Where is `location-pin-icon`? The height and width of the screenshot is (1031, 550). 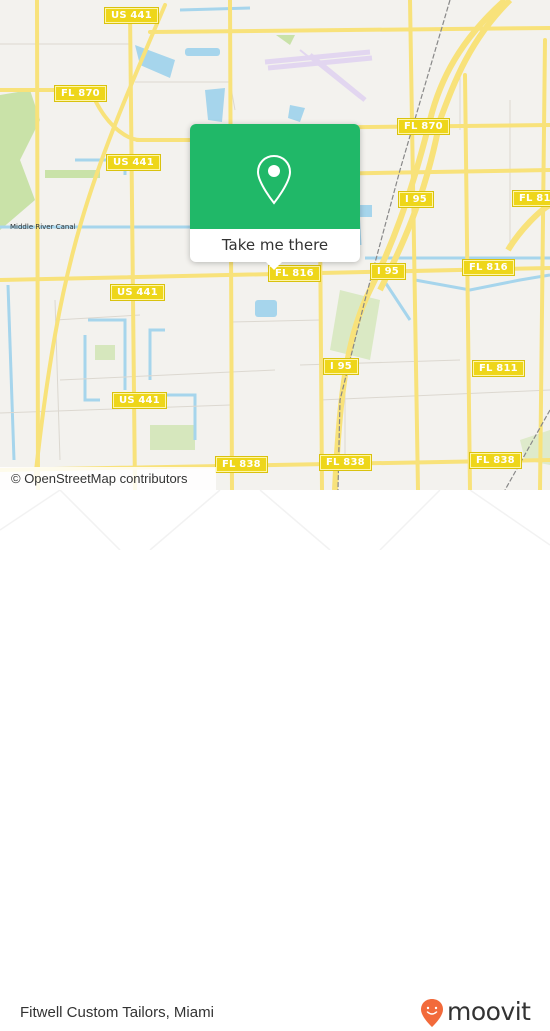
location-pin-icon is located at coordinates (274, 179).